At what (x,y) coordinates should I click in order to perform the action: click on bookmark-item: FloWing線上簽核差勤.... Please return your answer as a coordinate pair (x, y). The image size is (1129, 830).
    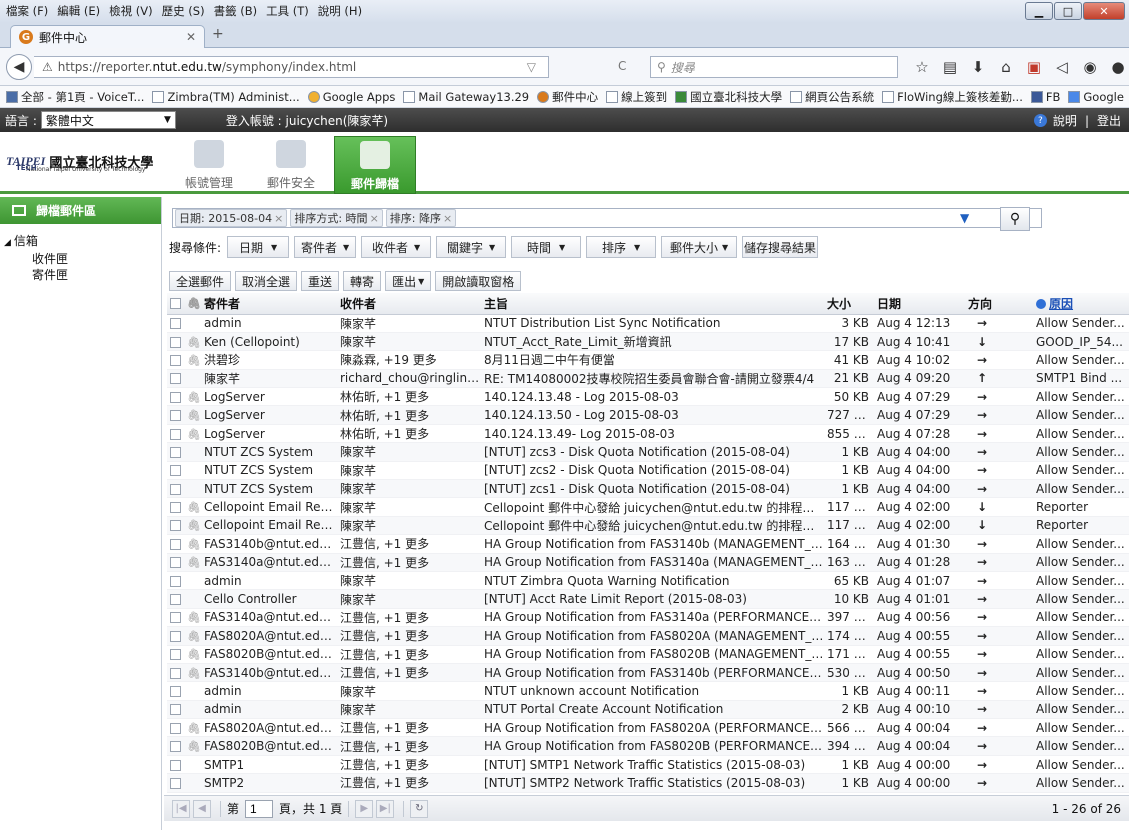
    Looking at the image, I should click on (952, 97).